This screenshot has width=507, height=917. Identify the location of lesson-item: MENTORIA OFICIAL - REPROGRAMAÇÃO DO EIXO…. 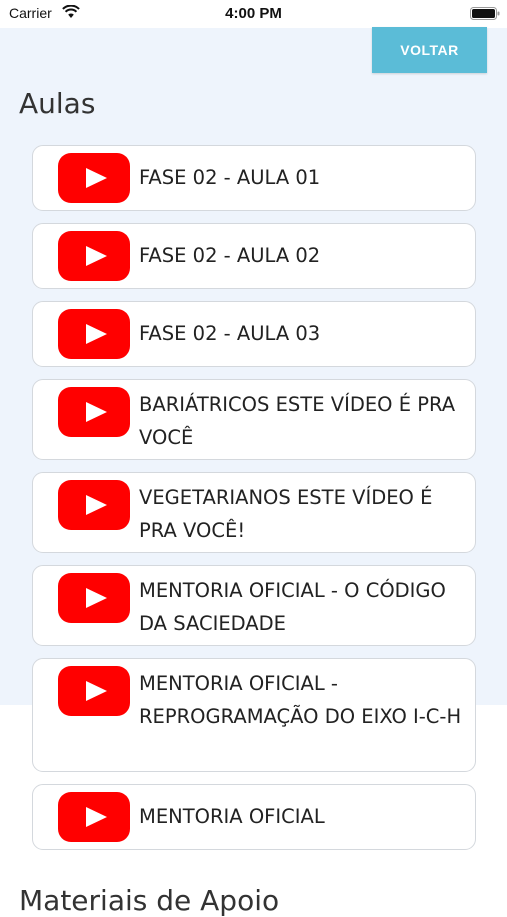
(254, 715).